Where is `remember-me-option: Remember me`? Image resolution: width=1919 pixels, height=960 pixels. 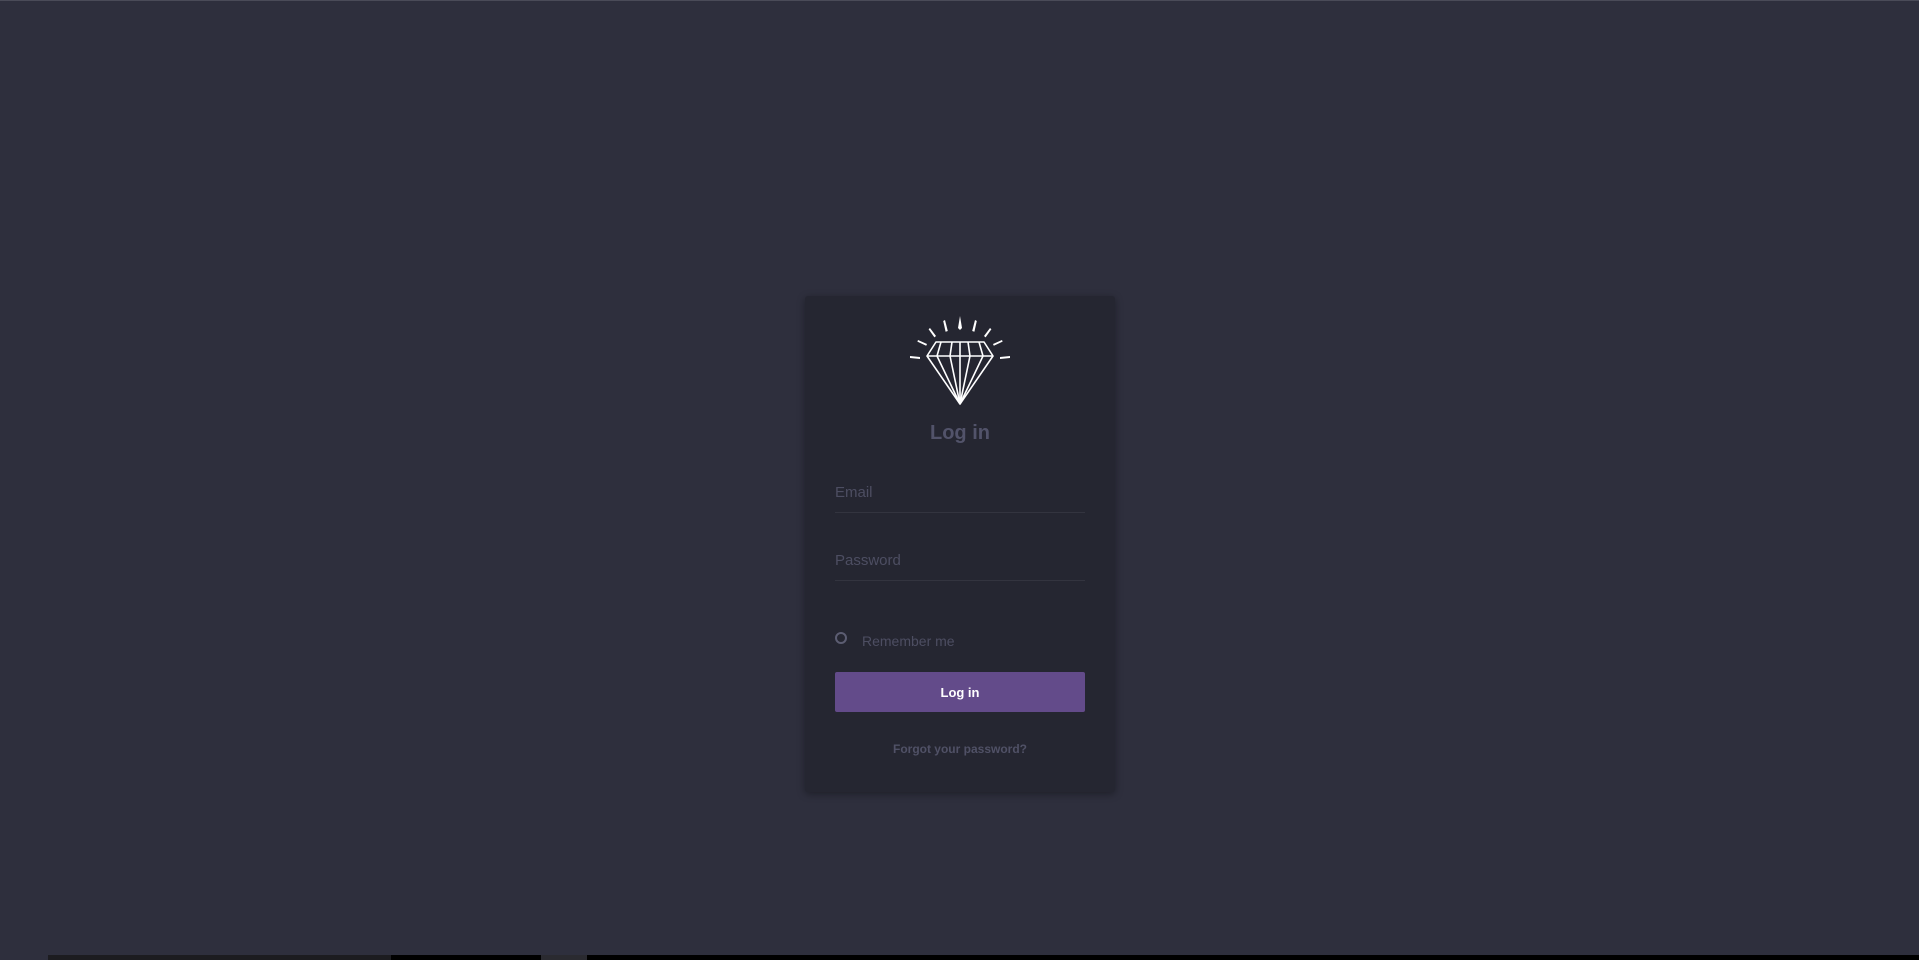 remember-me-option: Remember me is located at coordinates (895, 641).